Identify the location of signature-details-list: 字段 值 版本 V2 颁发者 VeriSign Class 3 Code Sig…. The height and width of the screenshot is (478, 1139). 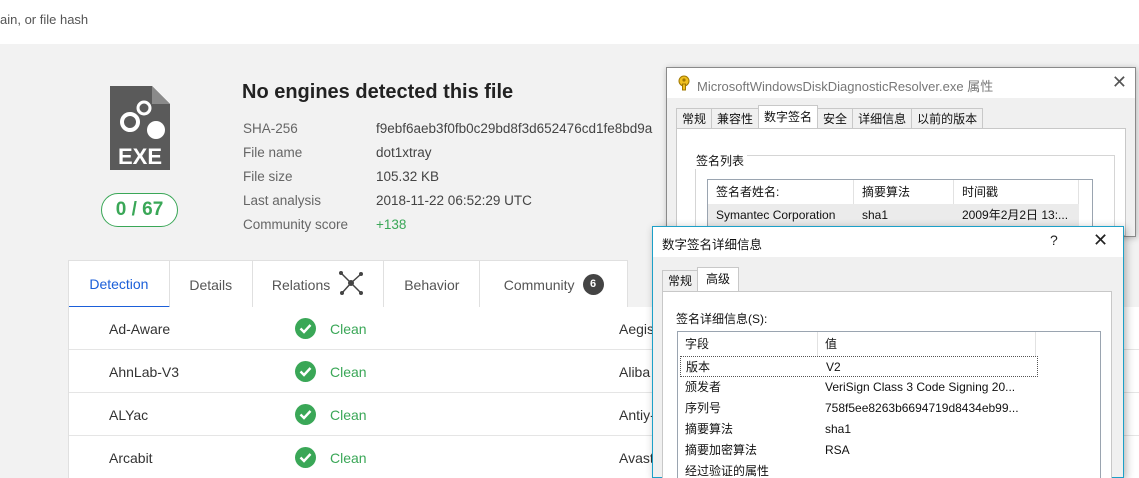
(889, 404).